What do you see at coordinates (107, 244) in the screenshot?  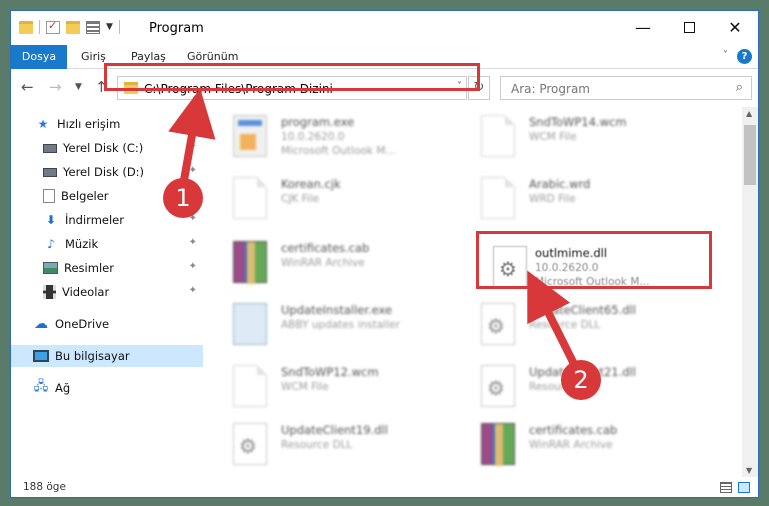 I see `sidebar-item-music: ♪ Müzik ✦` at bounding box center [107, 244].